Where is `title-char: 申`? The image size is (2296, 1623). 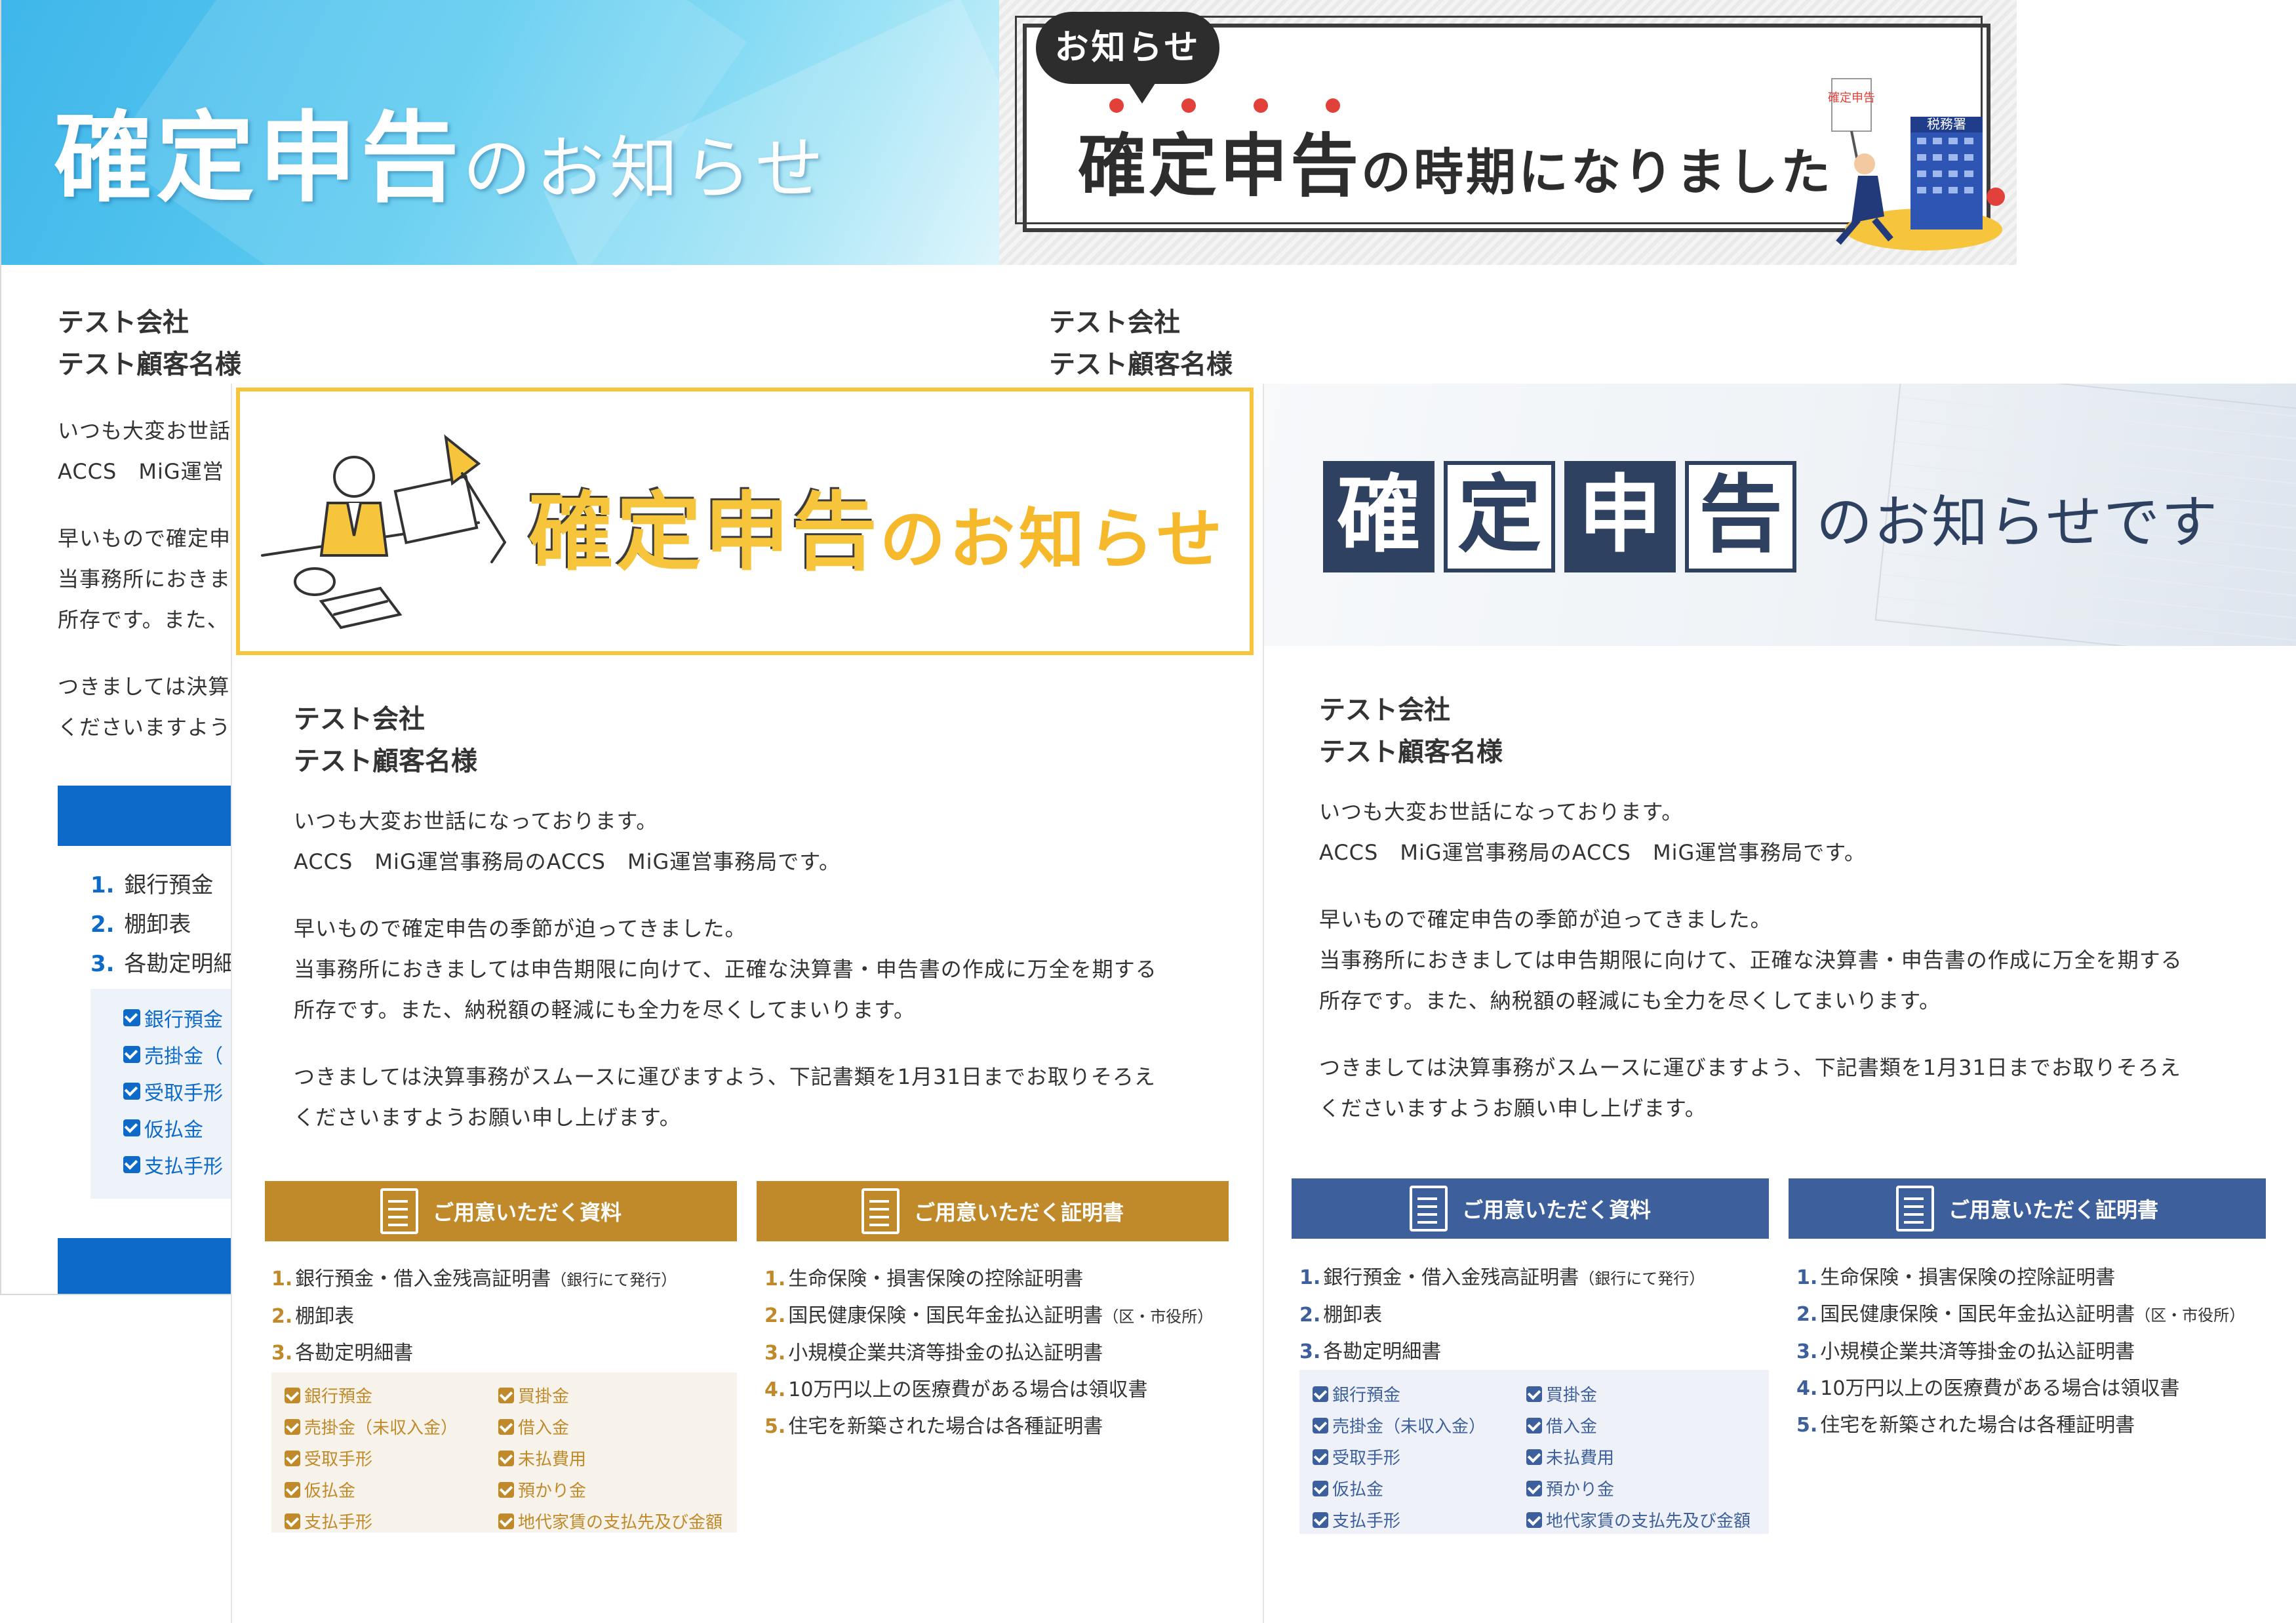 title-char: 申 is located at coordinates (1620, 516).